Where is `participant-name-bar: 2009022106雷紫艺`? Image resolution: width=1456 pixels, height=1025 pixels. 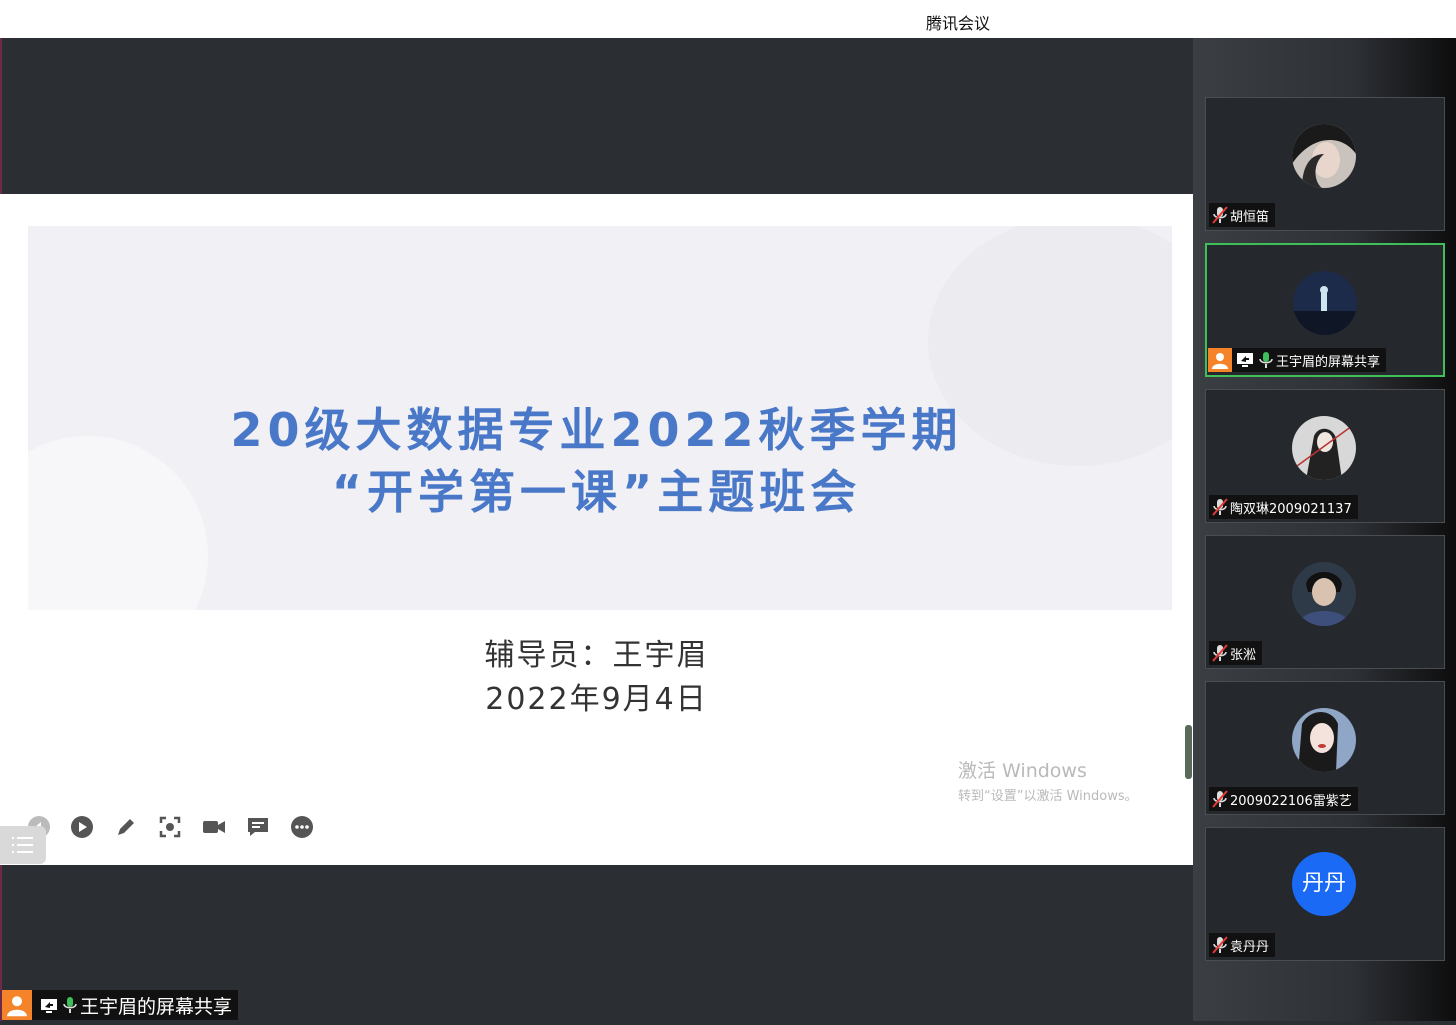 participant-name-bar: 2009022106雷紫艺 is located at coordinates (1283, 799).